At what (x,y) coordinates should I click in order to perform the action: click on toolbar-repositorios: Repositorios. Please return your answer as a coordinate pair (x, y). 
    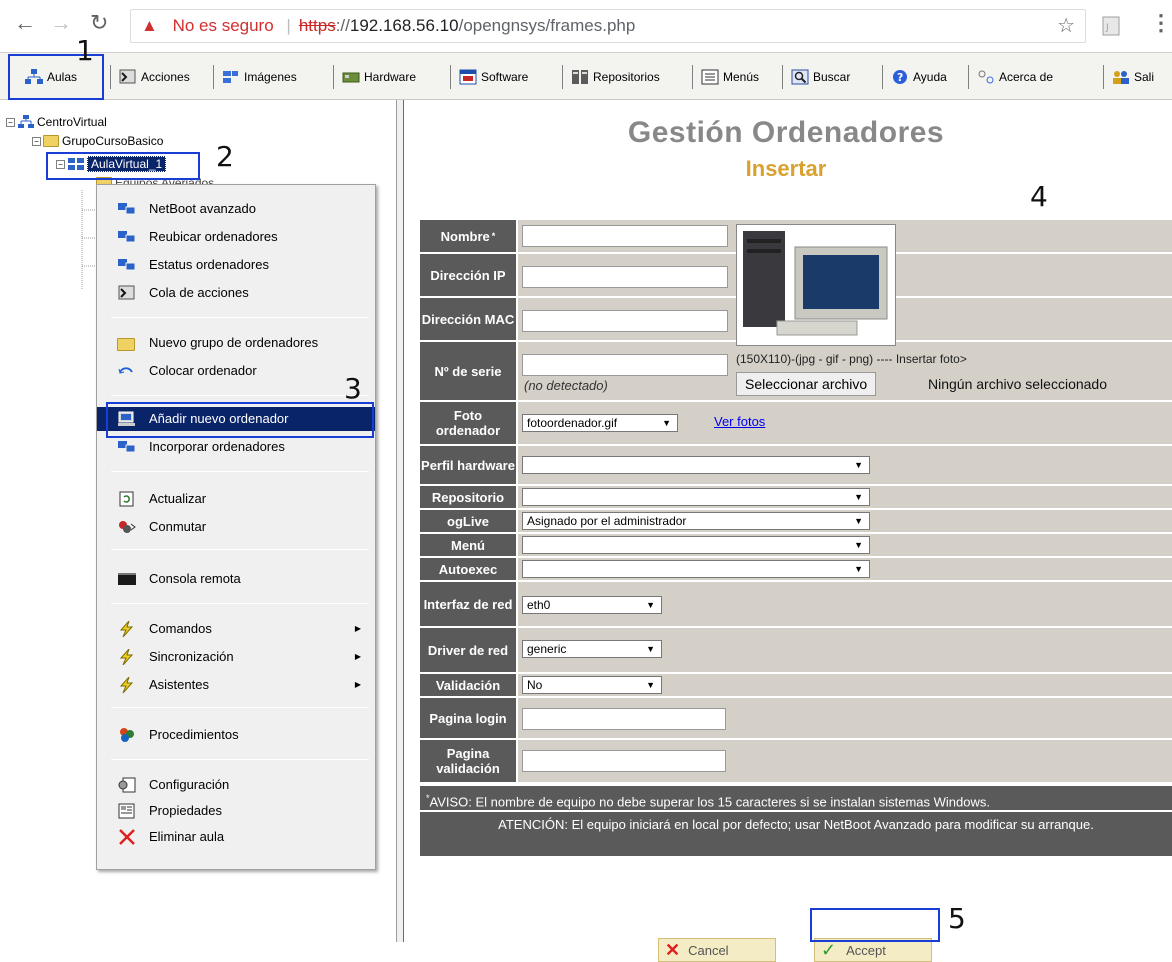
    Looking at the image, I should click on (615, 77).